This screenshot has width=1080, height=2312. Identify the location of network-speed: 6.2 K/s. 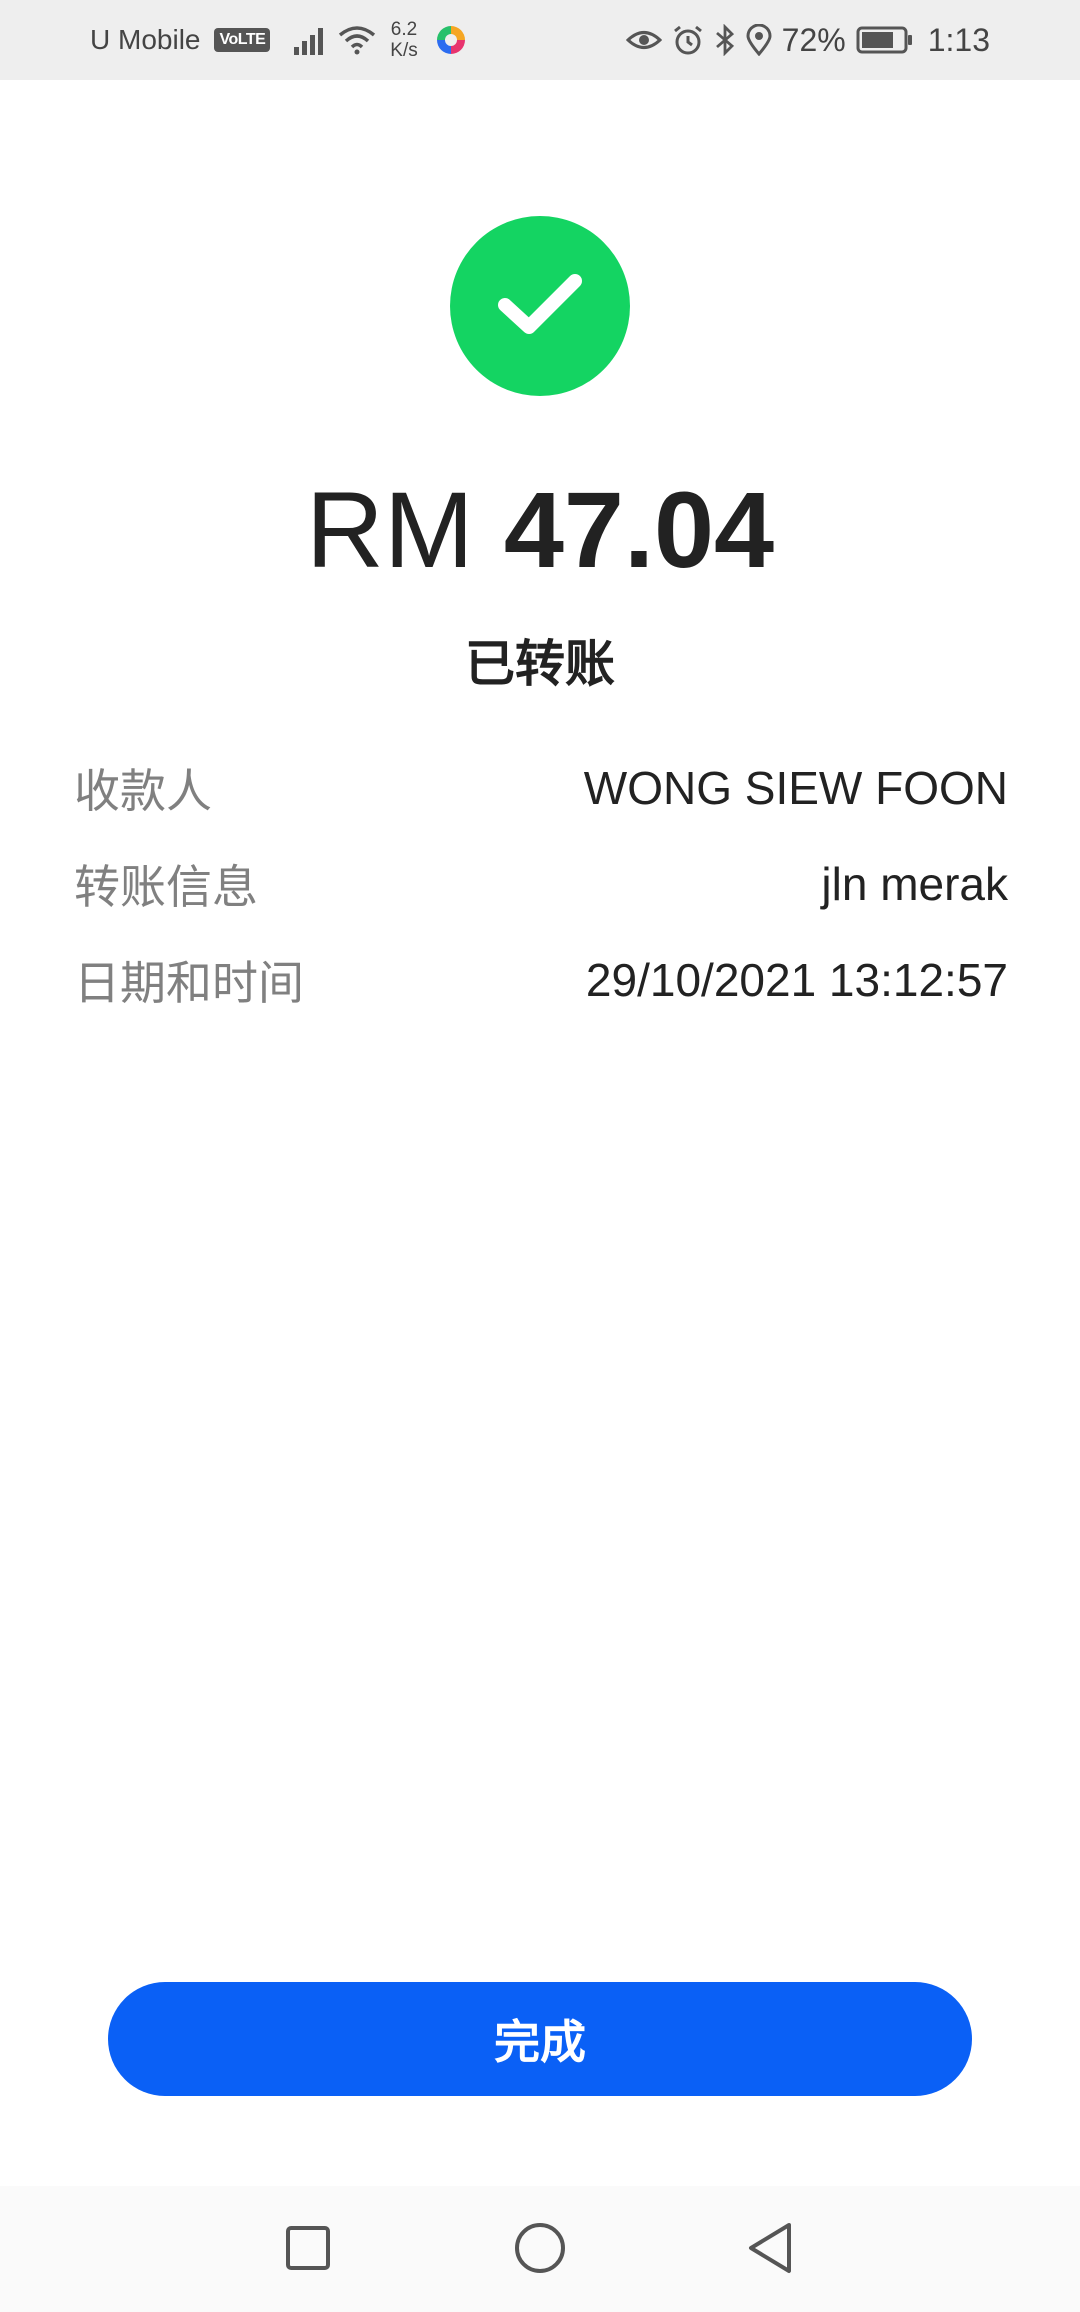
(403, 40).